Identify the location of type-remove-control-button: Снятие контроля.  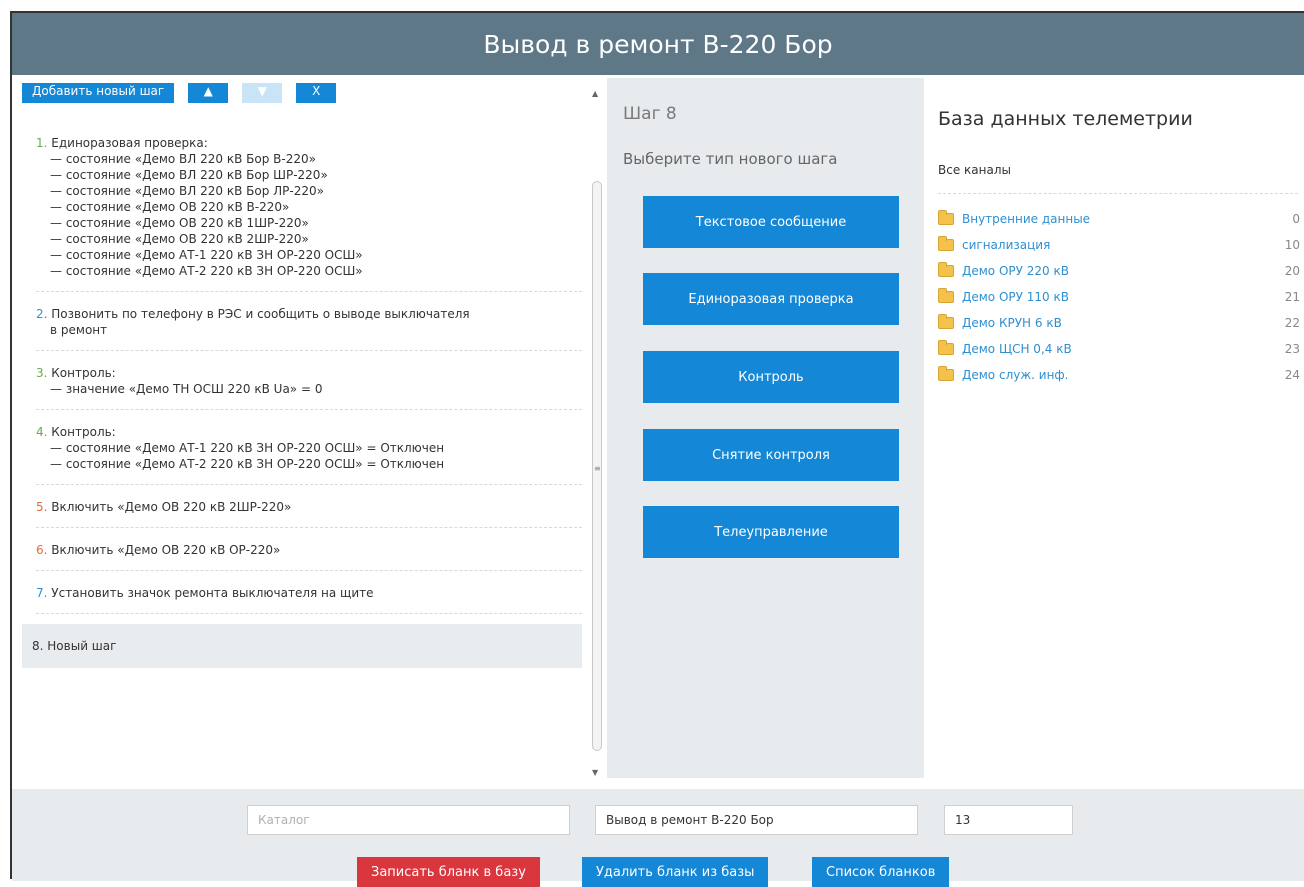
(771, 455).